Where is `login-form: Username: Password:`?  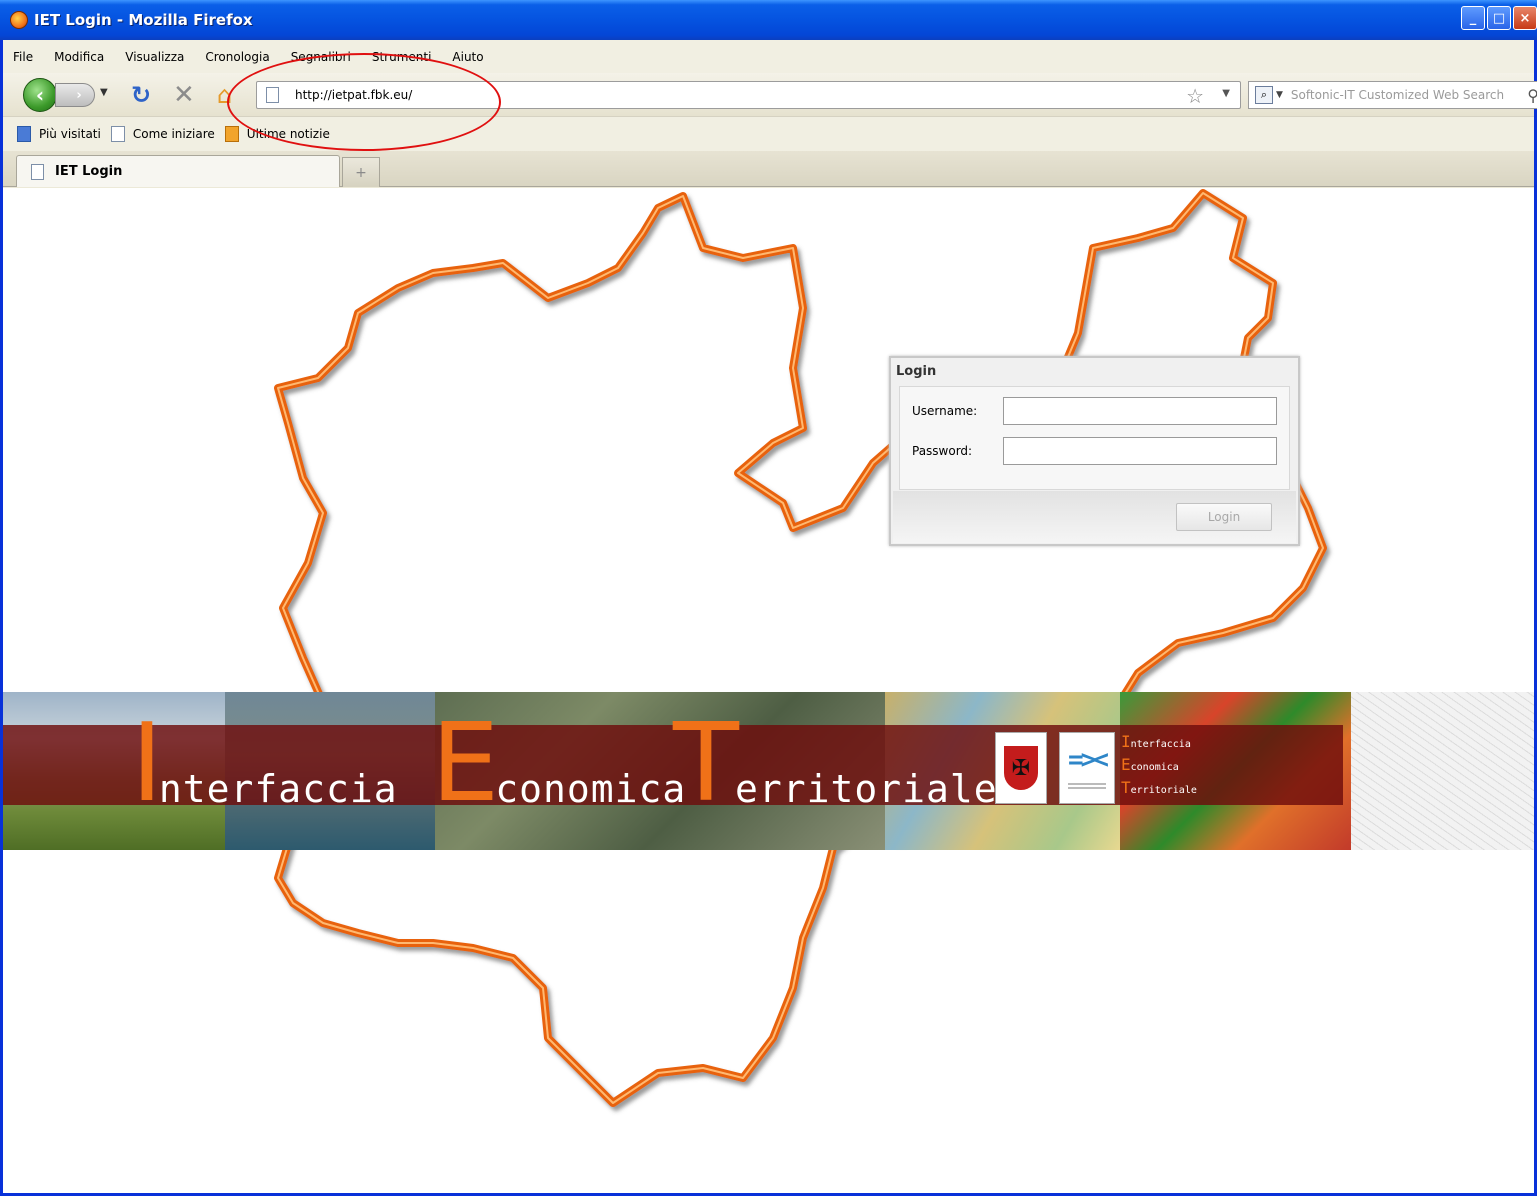 login-form: Username: Password: is located at coordinates (1094, 438).